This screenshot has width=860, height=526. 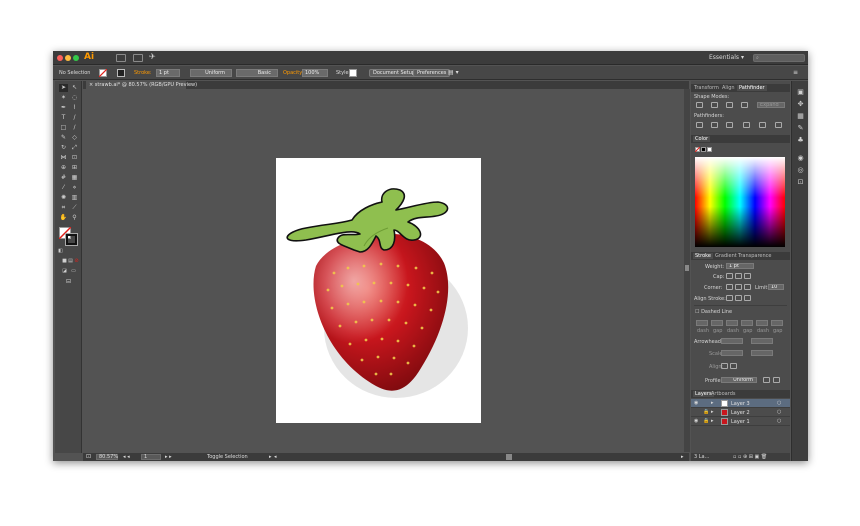 I want to click on scroll-thumb, so click(x=687, y=268).